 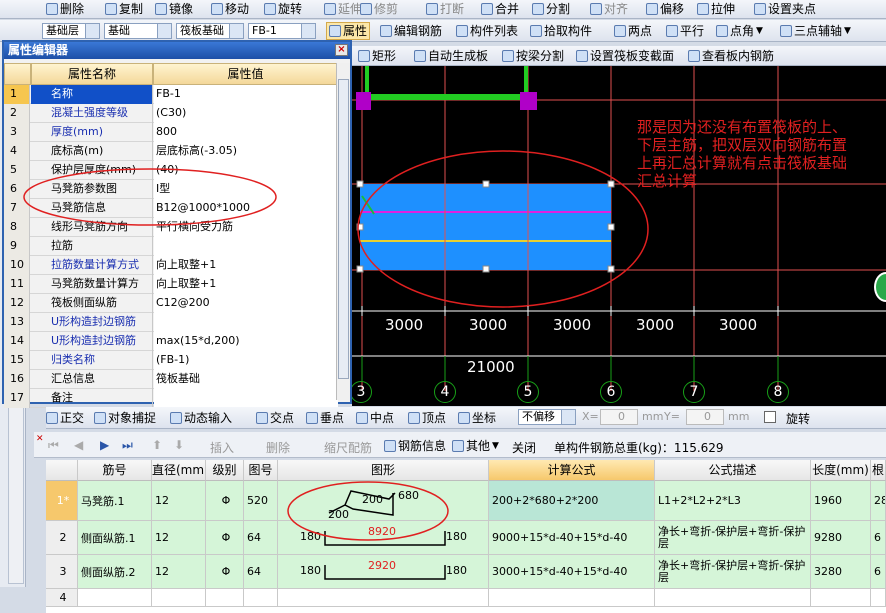 What do you see at coordinates (572, 572) in the screenshot?
I see `formula: 3000+15*d-40+15*d-40` at bounding box center [572, 572].